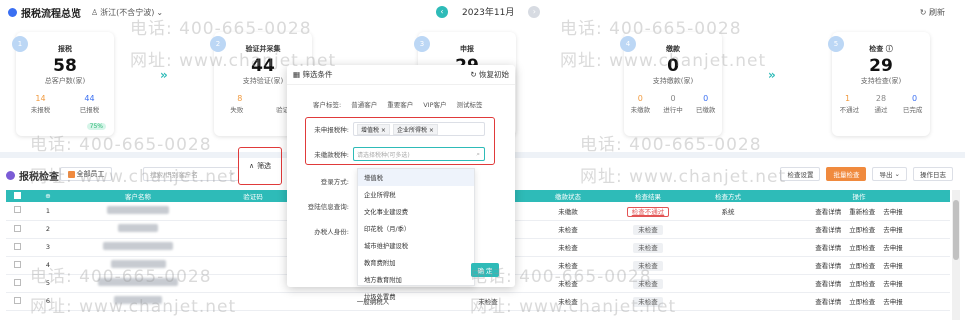 The image size is (965, 325). What do you see at coordinates (847, 98) in the screenshot?
I see `count-failed-check: 1` at bounding box center [847, 98].